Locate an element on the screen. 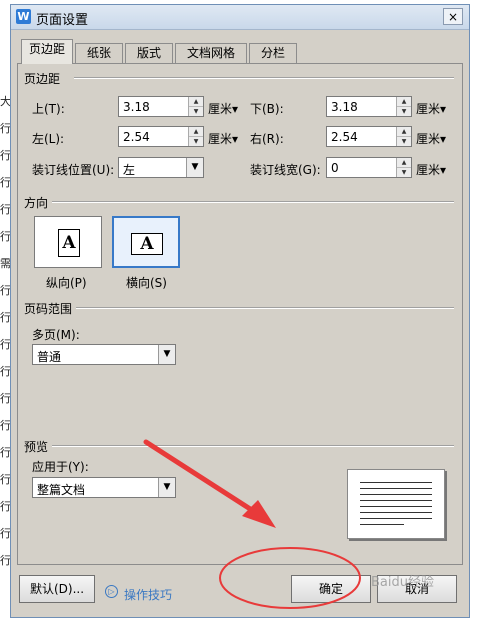 This screenshot has height=622, width=480. gutter-width-value: 0 is located at coordinates (335, 168).